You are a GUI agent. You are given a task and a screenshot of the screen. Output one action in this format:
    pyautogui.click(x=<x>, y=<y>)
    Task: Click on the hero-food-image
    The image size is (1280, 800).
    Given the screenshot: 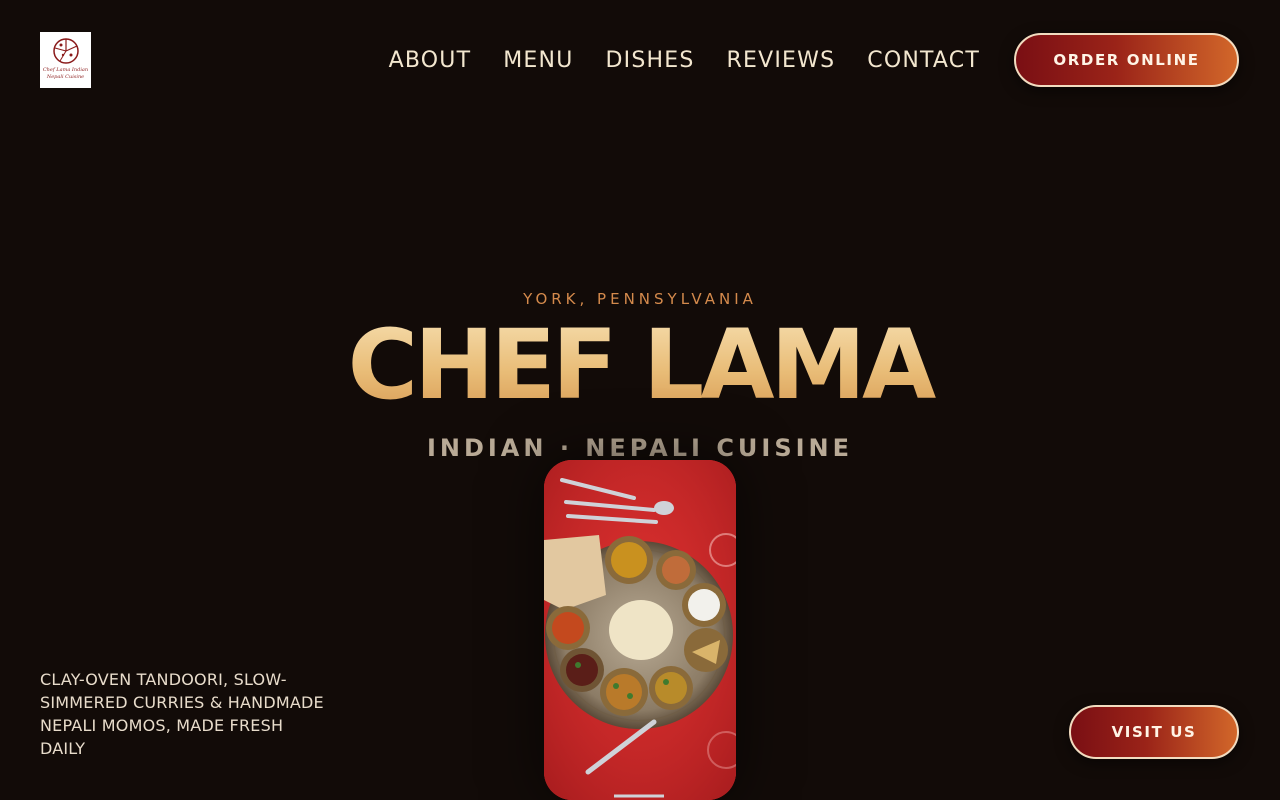 What is the action you would take?
    pyautogui.click(x=640, y=630)
    